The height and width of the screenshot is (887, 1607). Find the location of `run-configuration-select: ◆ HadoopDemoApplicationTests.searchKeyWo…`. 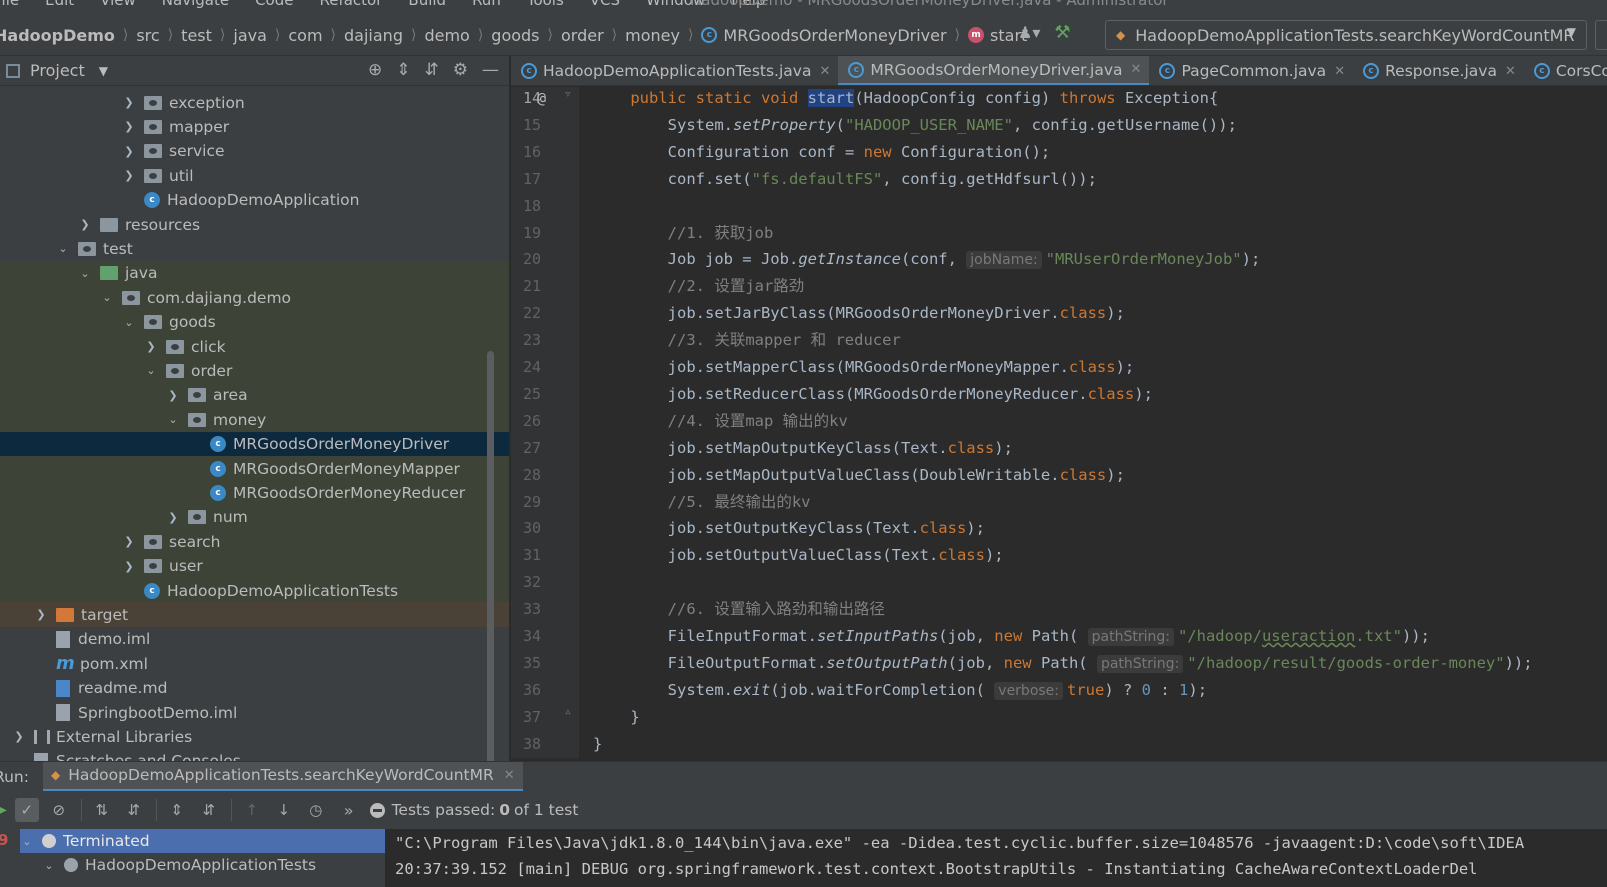

run-configuration-select: ◆ HadoopDemoApplicationTests.searchKeyWo… is located at coordinates (1346, 35).